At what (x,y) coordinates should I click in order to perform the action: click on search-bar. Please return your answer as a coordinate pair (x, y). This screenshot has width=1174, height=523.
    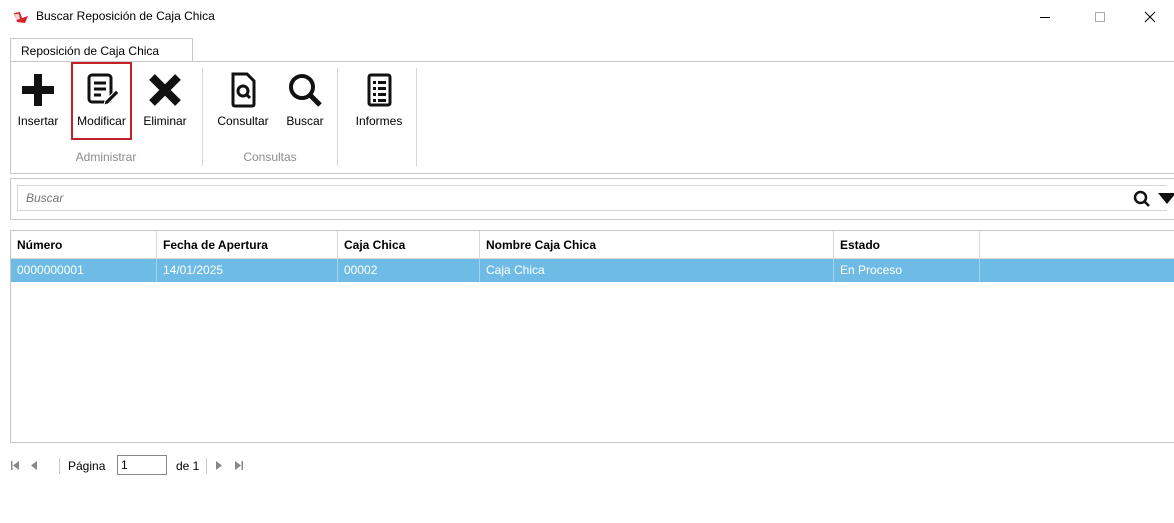
    Looking at the image, I should click on (592, 199).